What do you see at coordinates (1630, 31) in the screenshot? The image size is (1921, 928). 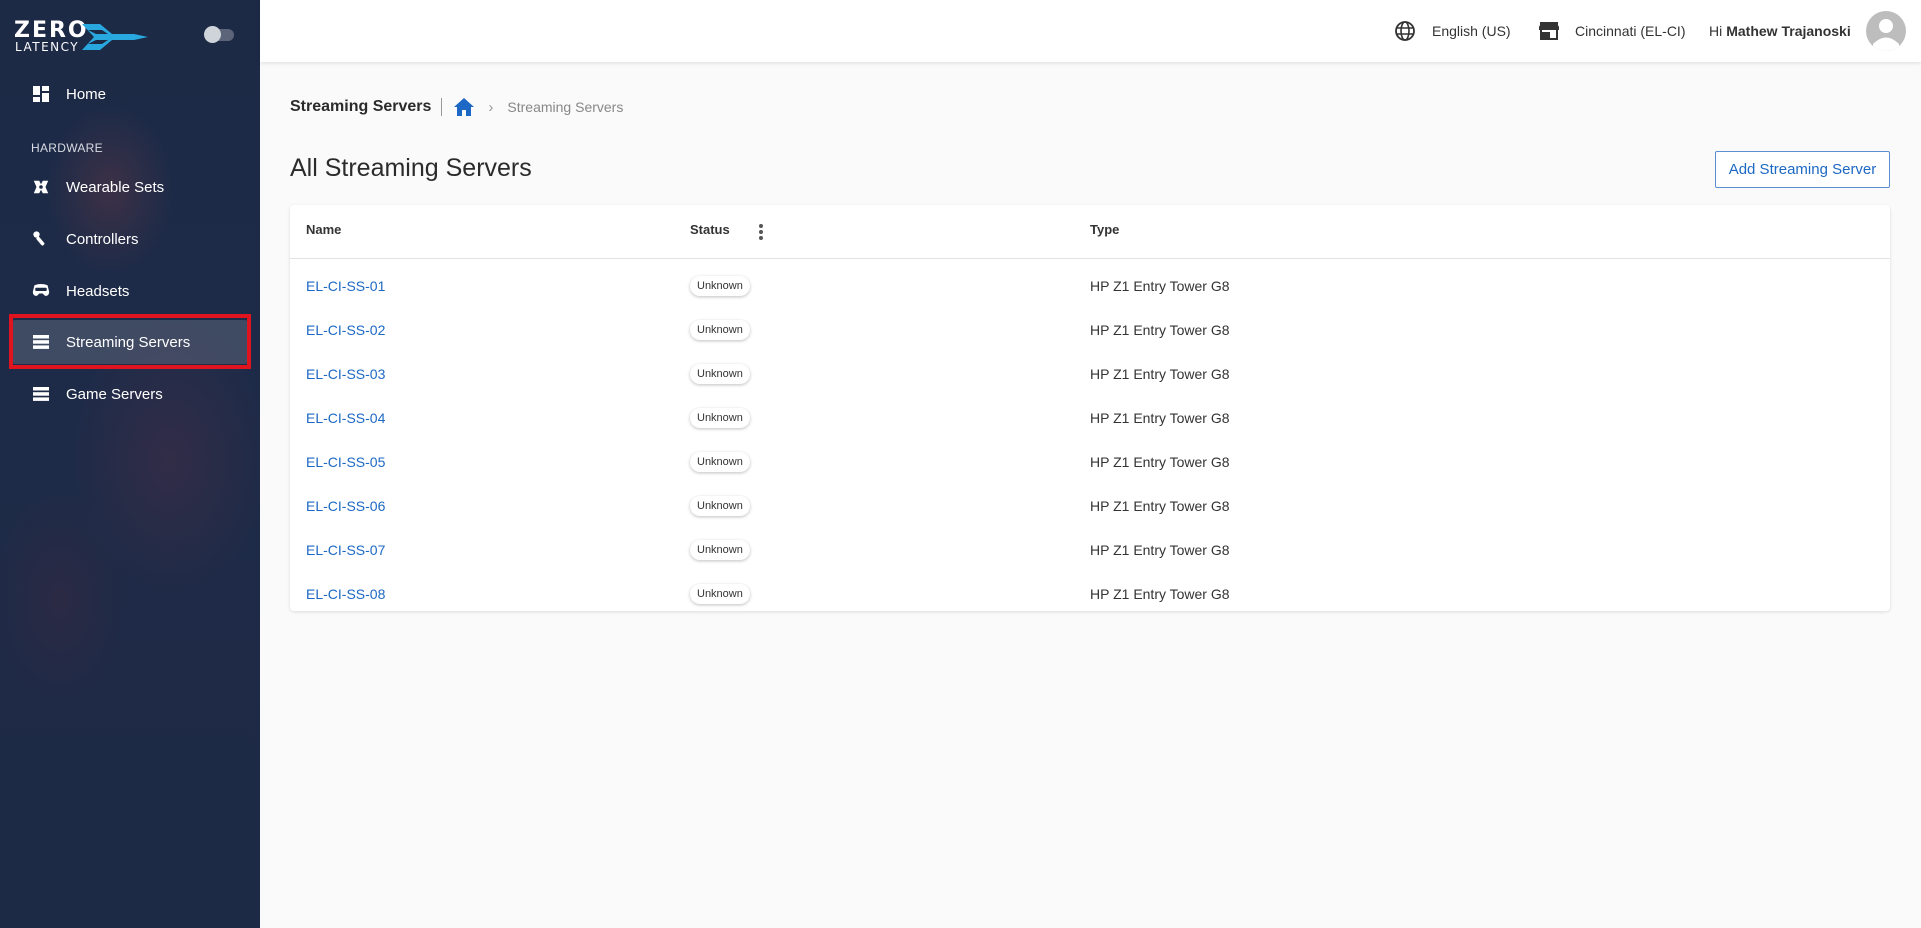 I see `location-label: Cincinnati (EL-CI)` at bounding box center [1630, 31].